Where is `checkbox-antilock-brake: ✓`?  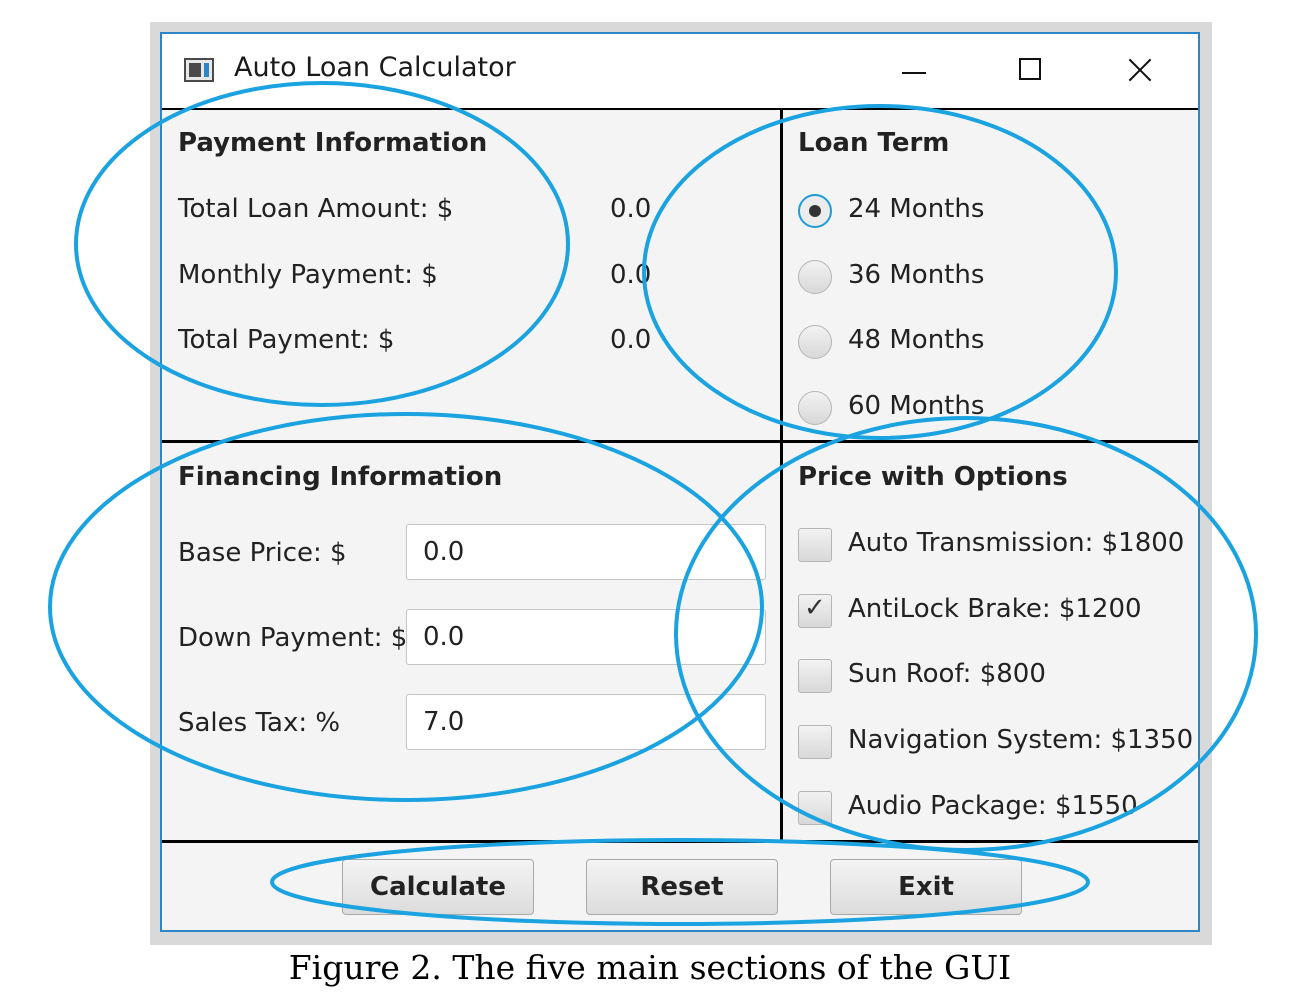 checkbox-antilock-brake: ✓ is located at coordinates (815, 610).